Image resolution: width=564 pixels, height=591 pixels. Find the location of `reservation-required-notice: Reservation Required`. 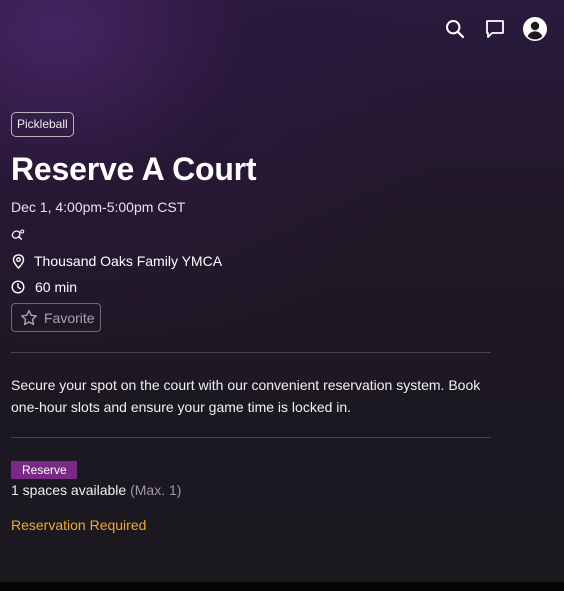

reservation-required-notice: Reservation Required is located at coordinates (79, 525).